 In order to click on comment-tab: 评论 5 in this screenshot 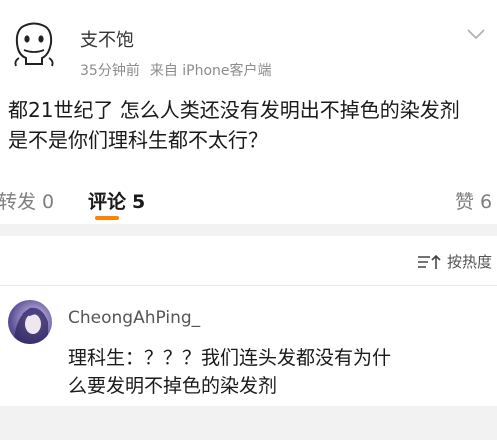, I will do `click(116, 200)`.